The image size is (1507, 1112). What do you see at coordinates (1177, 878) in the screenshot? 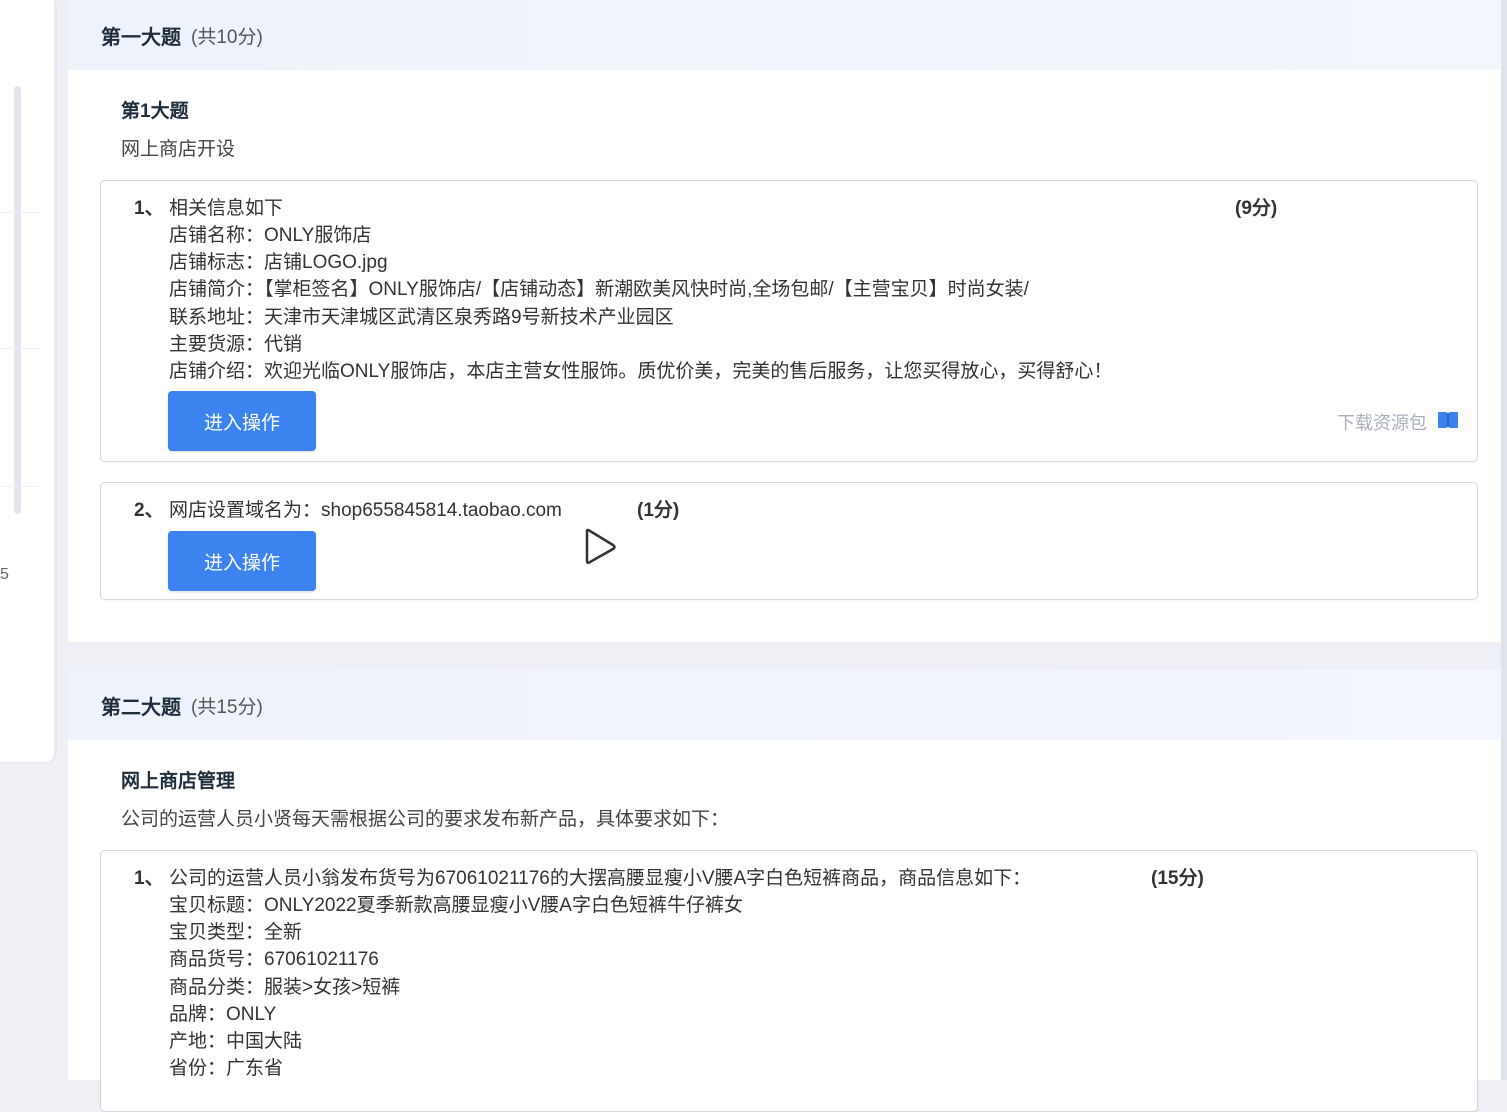
I see `question-score: (15分)` at bounding box center [1177, 878].